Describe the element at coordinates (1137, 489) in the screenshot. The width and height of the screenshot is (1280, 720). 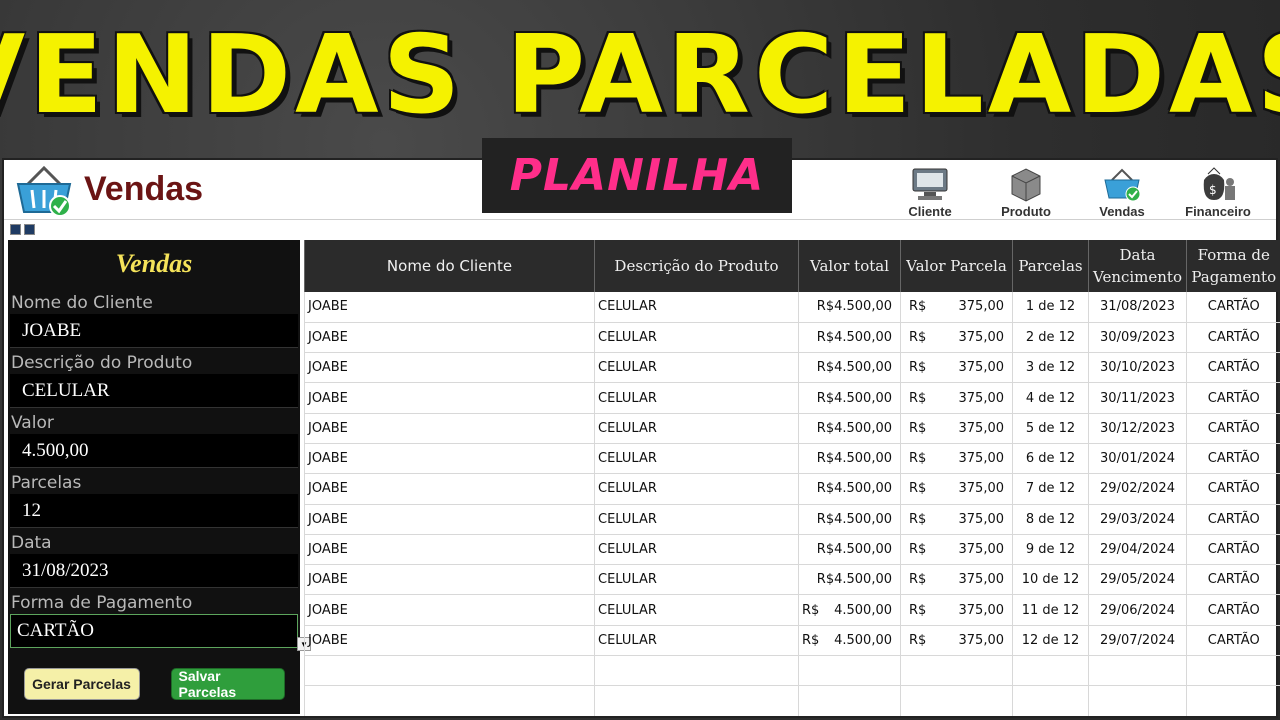
I see `cell-vencimento: 29/02/2024` at that location.